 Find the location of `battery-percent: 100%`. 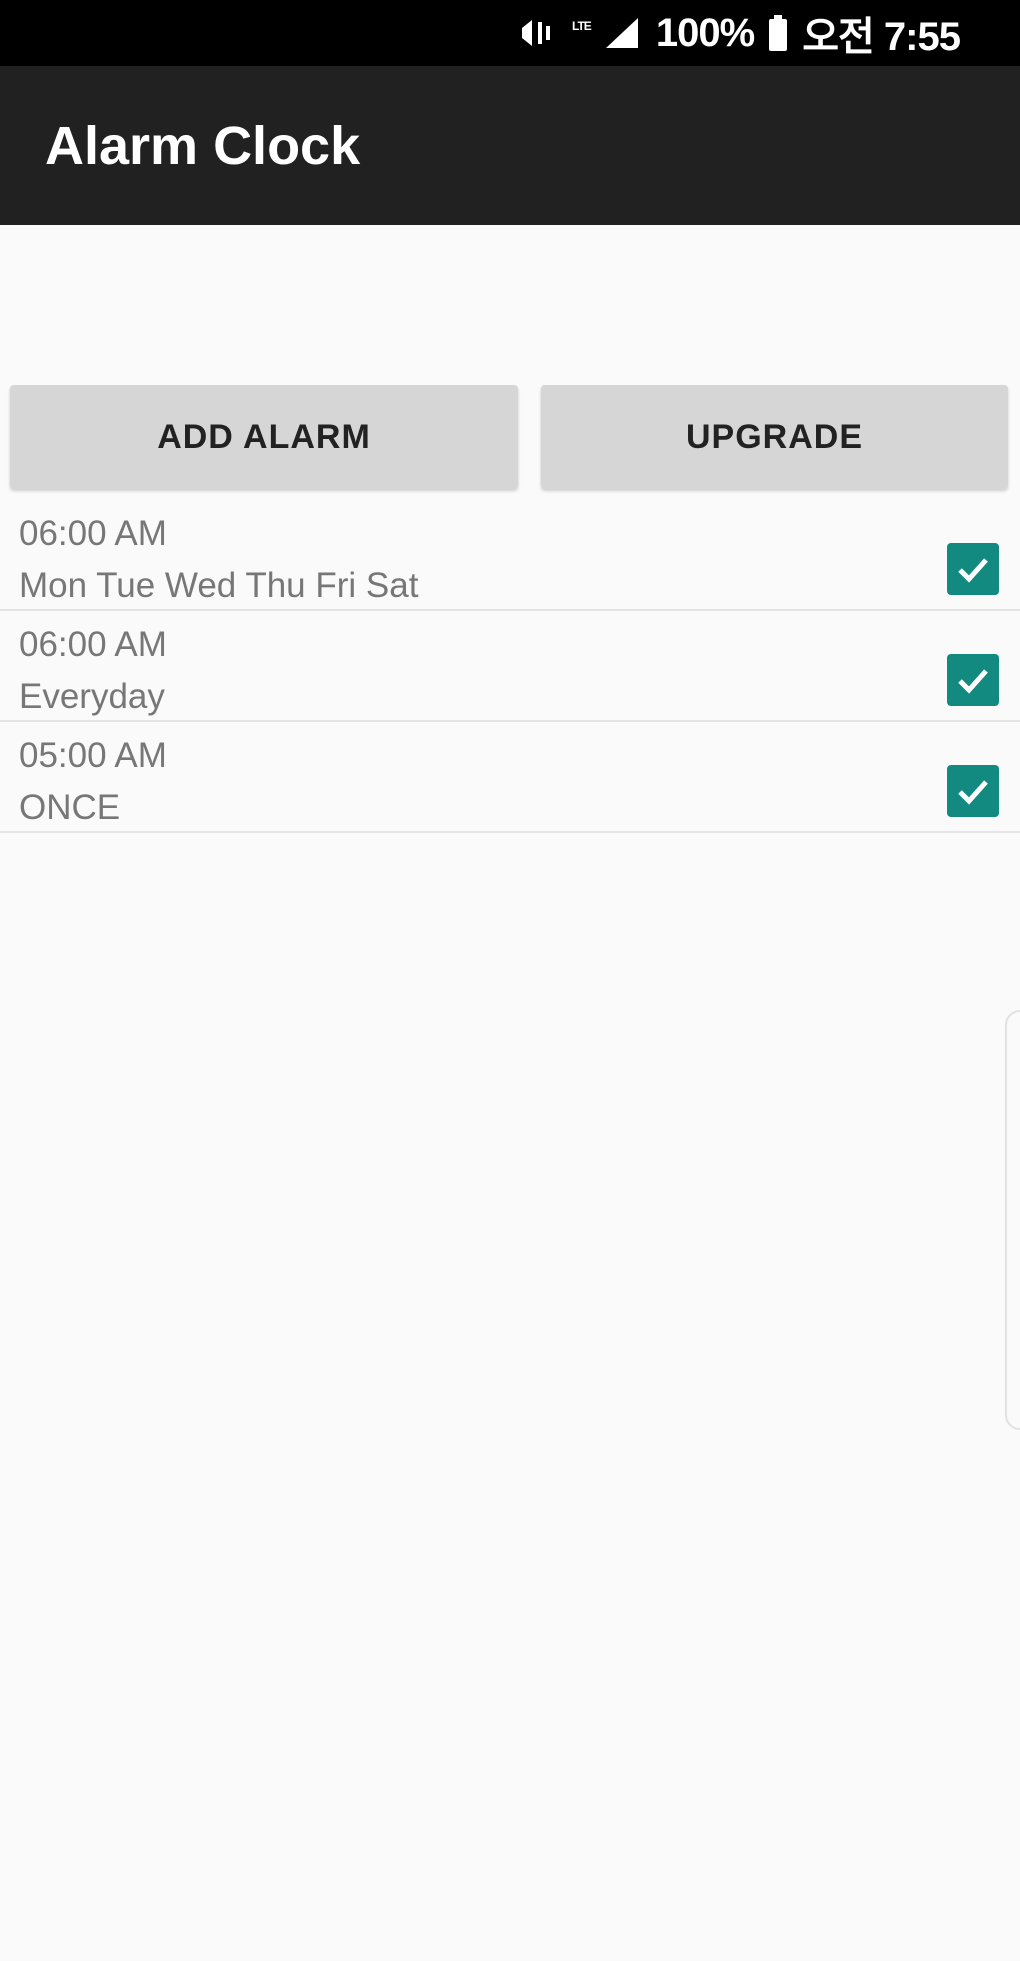

battery-percent: 100% is located at coordinates (705, 32).